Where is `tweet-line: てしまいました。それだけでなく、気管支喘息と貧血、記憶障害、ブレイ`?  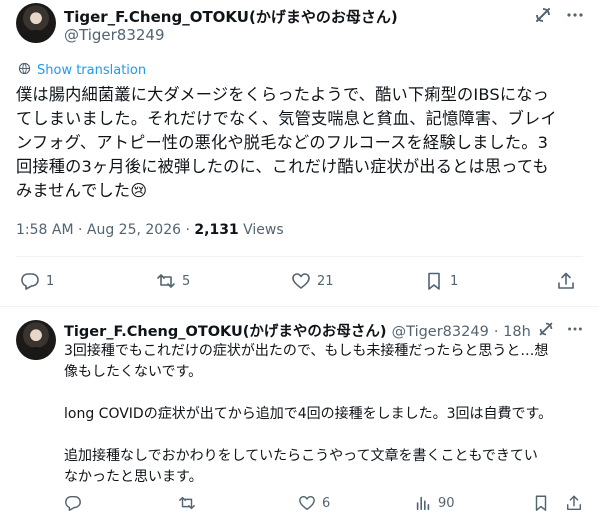
tweet-line: てしまいました。それだけでなく、気管支喘息と貧血、記憶障害、ブレイ is located at coordinates (286, 118).